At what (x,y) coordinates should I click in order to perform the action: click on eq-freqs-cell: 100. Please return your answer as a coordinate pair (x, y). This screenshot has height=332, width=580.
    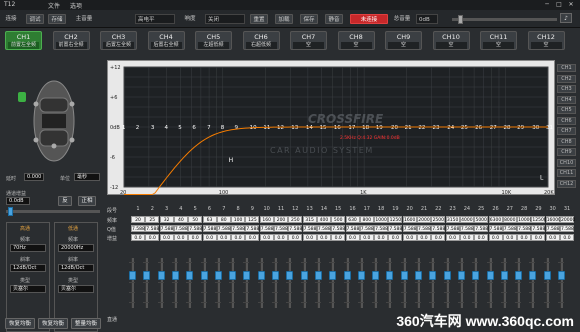
    Looking at the image, I should click on (238, 219).